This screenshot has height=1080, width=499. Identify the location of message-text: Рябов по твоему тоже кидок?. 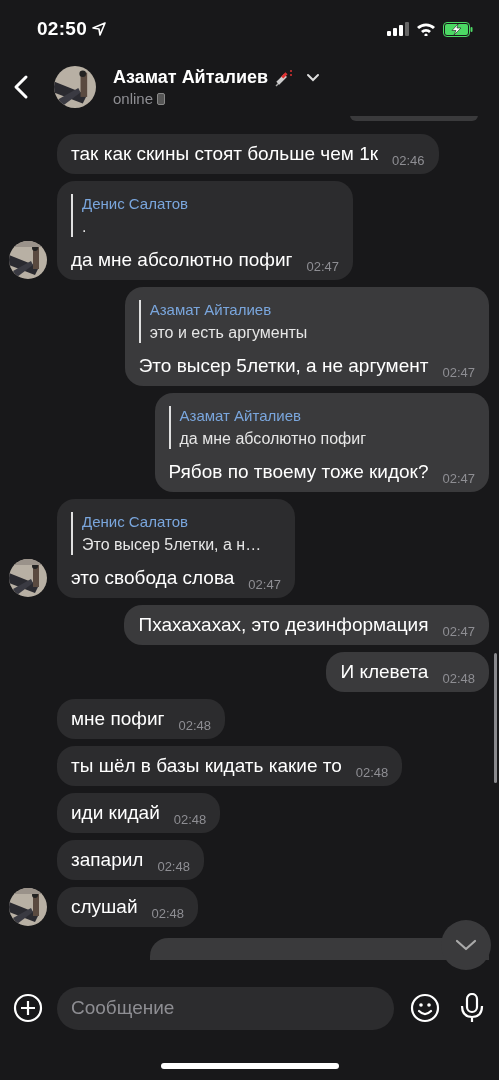
(298, 472).